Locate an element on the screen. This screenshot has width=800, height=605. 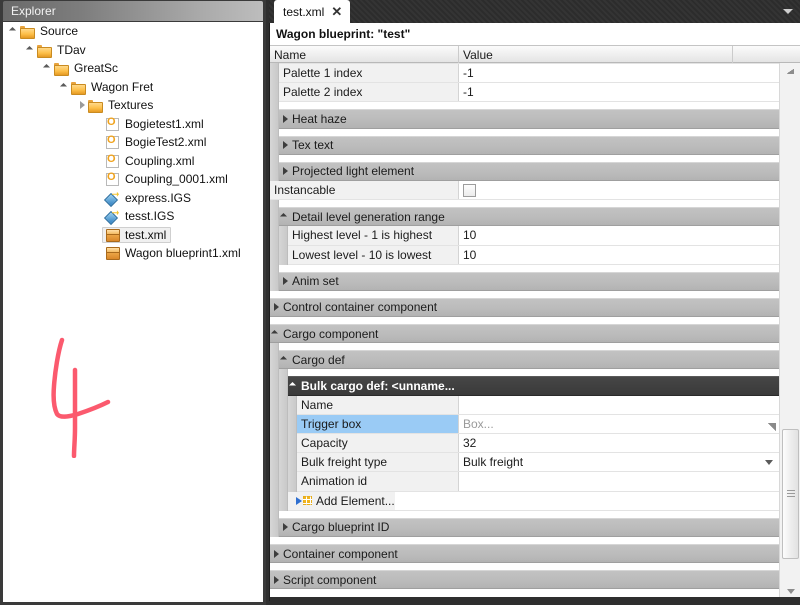
property-row: Highest level - 1 is highest 10 is located at coordinates (533, 236).